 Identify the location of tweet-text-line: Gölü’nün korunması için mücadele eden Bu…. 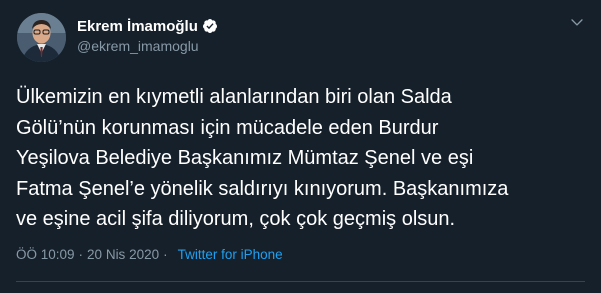
(227, 127).